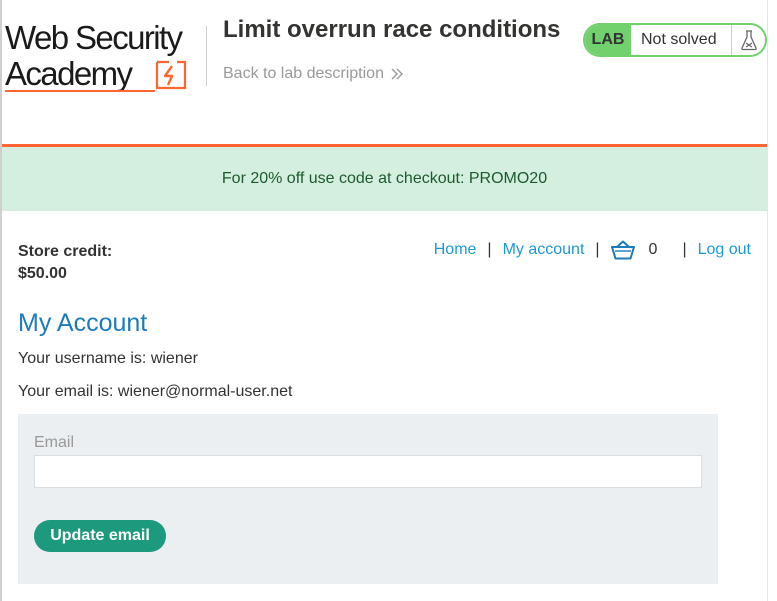  Describe the element at coordinates (544, 250) in the screenshot. I see `nav-my-account-link: My account` at that location.